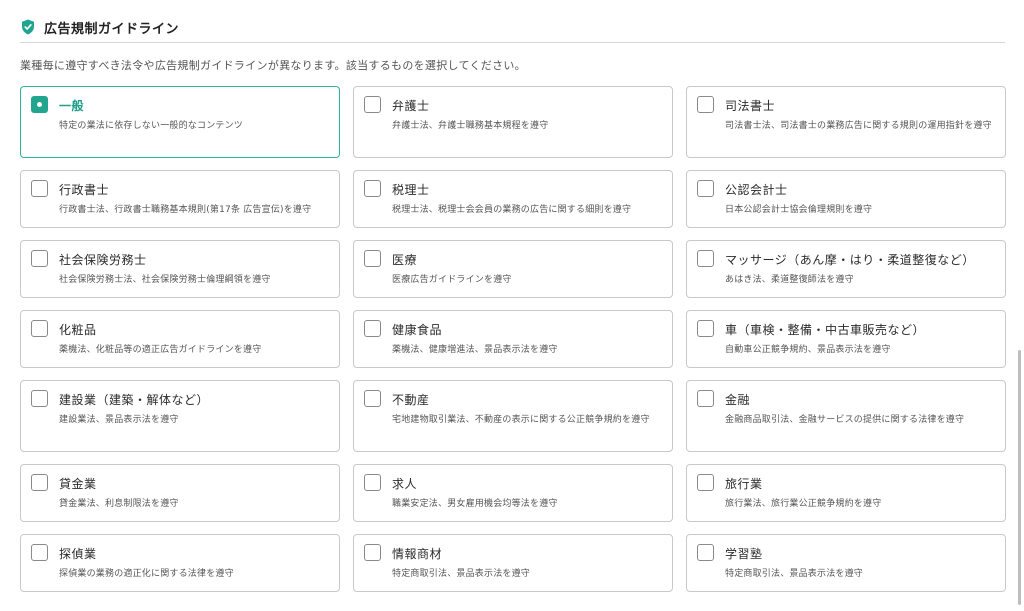 Image resolution: width=1024 pixels, height=611 pixels. What do you see at coordinates (846, 339) in the screenshot?
I see `industry-card-automotive: 車（車検・整備・中古車販売など） 自動車公正競争規約、景品表示法を遵守` at bounding box center [846, 339].